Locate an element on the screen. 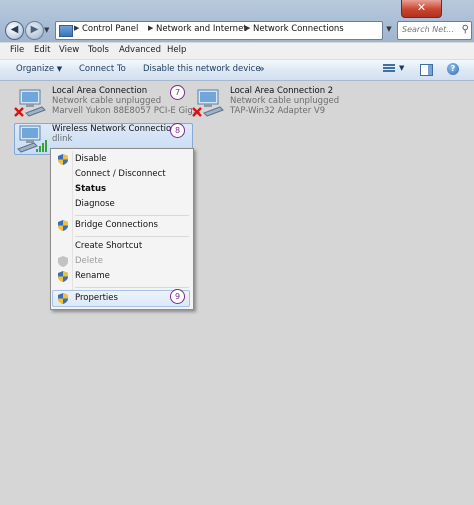 This screenshot has width=474, height=505. step-badge-7: 7 is located at coordinates (177, 92).